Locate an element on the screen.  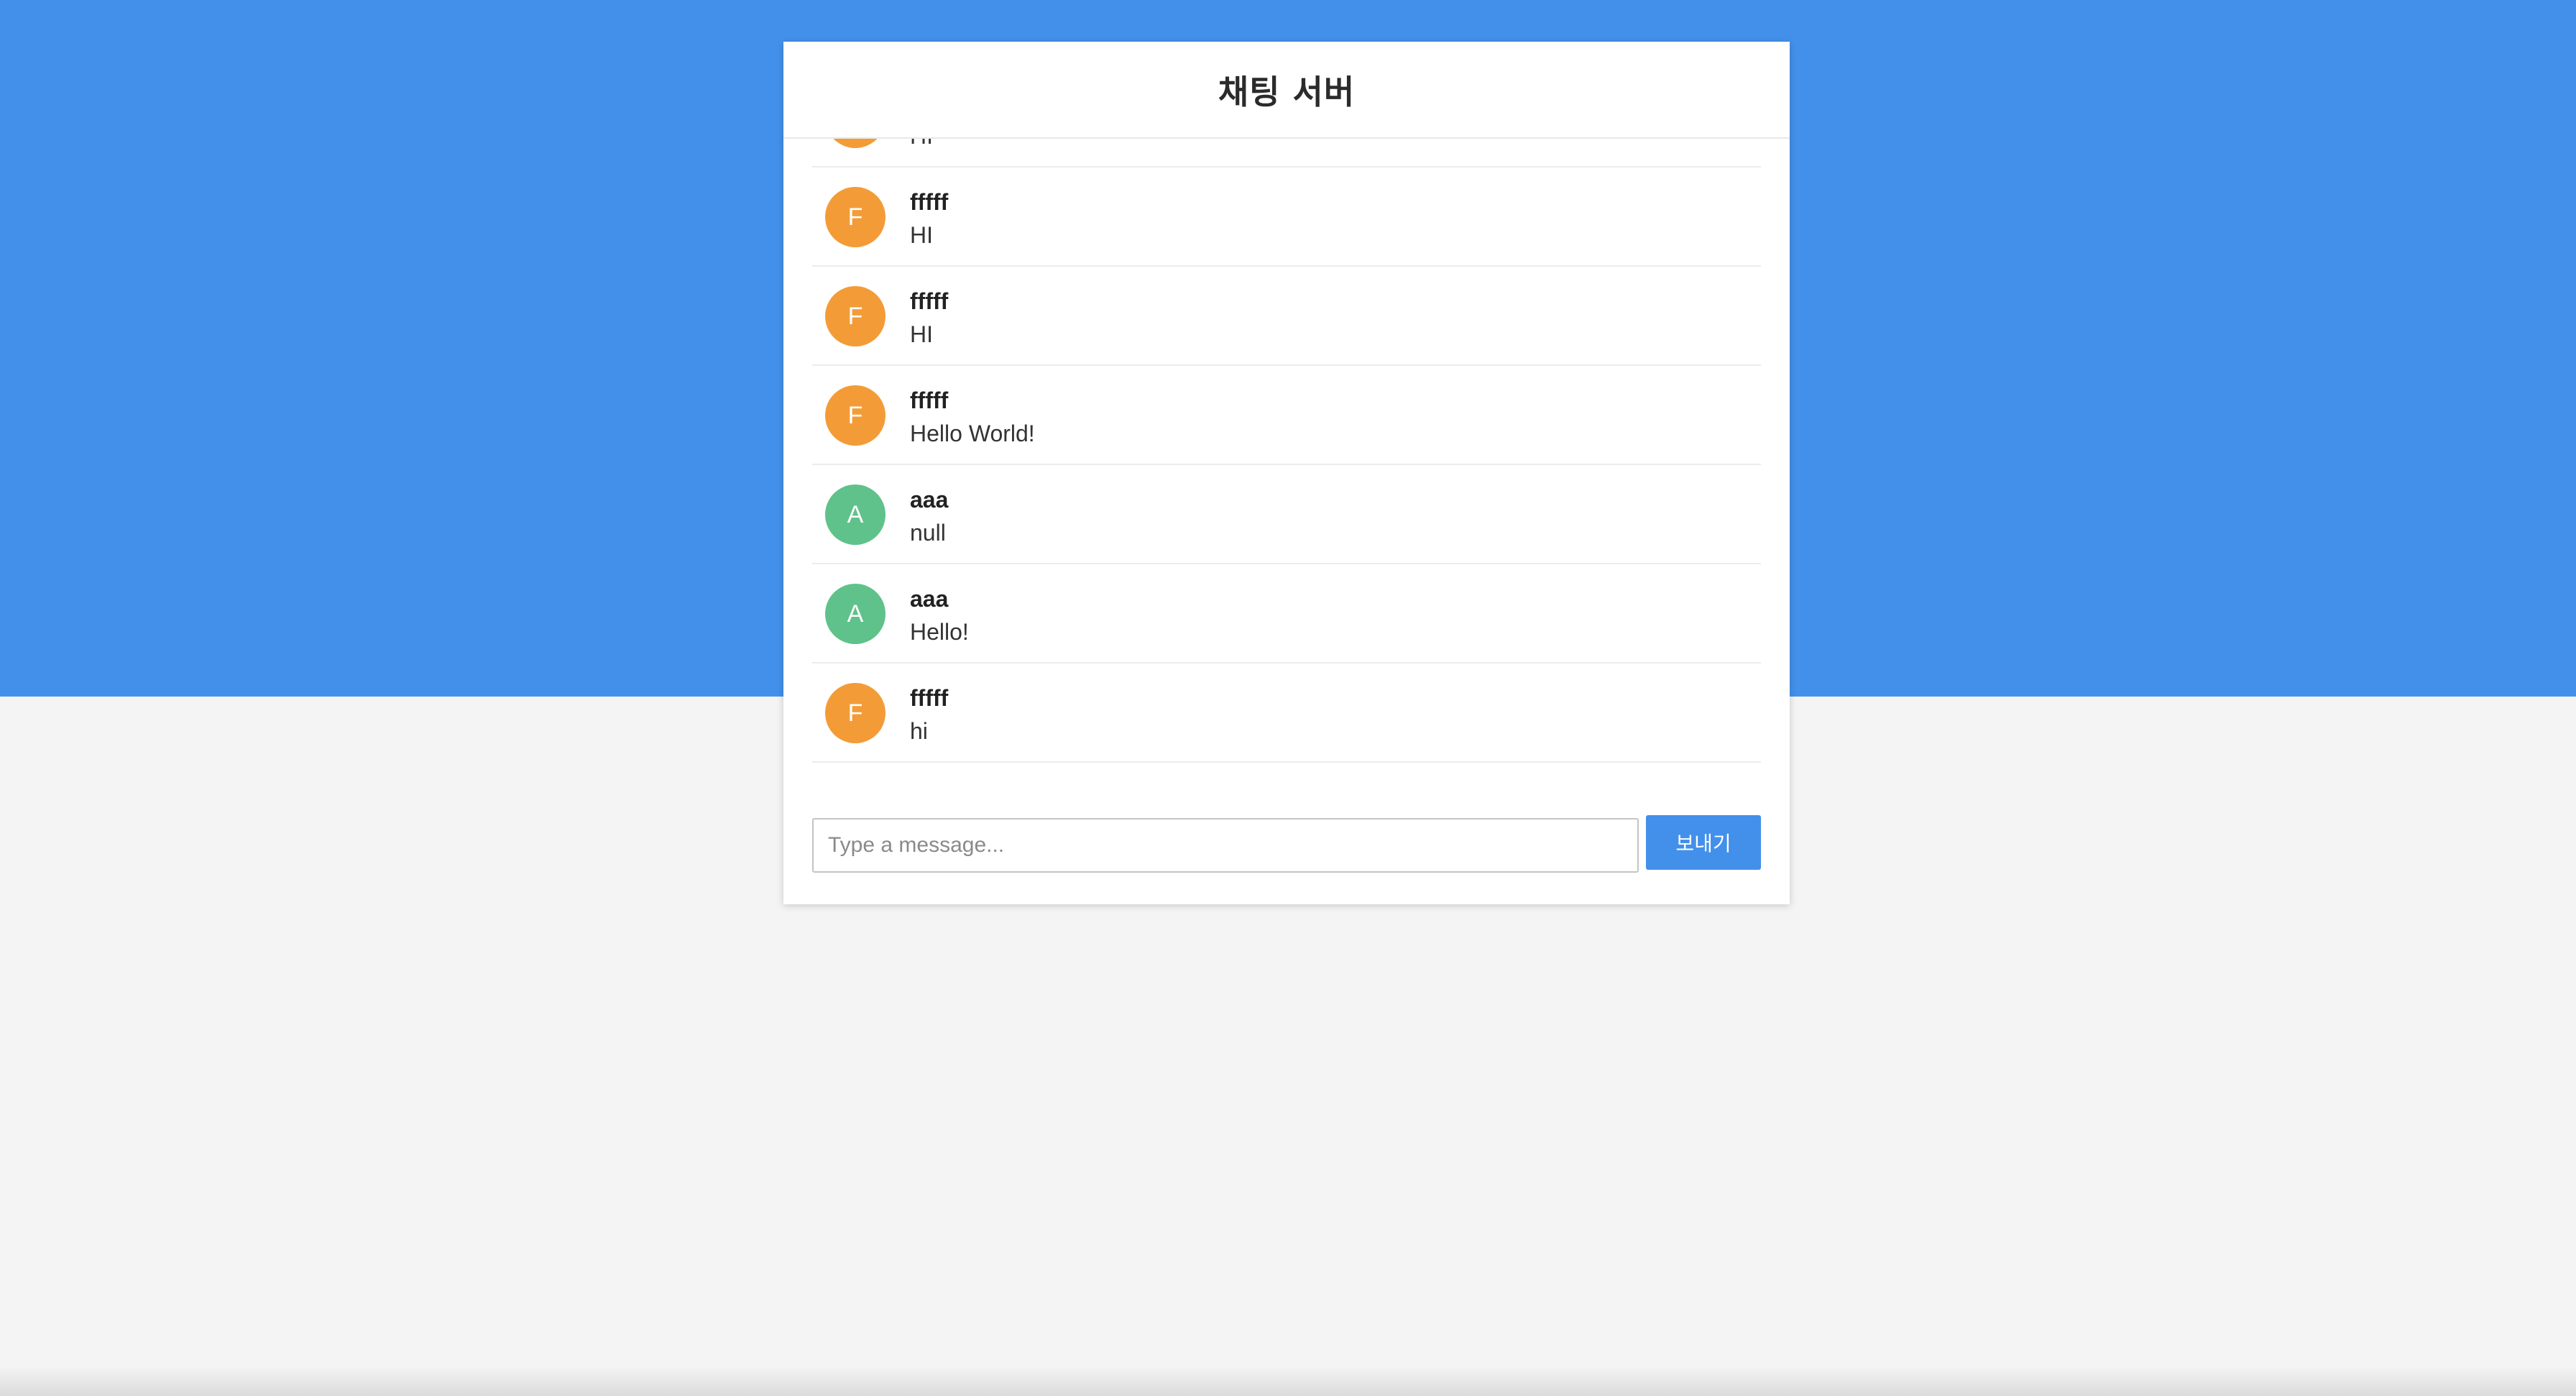
message-item: A aaa Hello! is located at coordinates (1286, 614).